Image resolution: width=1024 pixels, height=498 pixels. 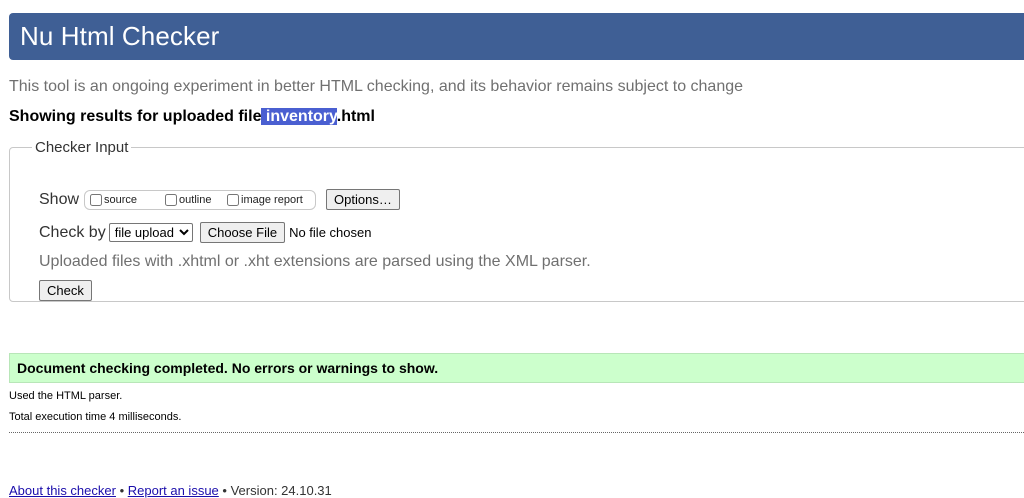 I want to click on show-option-source: source, so click(x=124, y=199).